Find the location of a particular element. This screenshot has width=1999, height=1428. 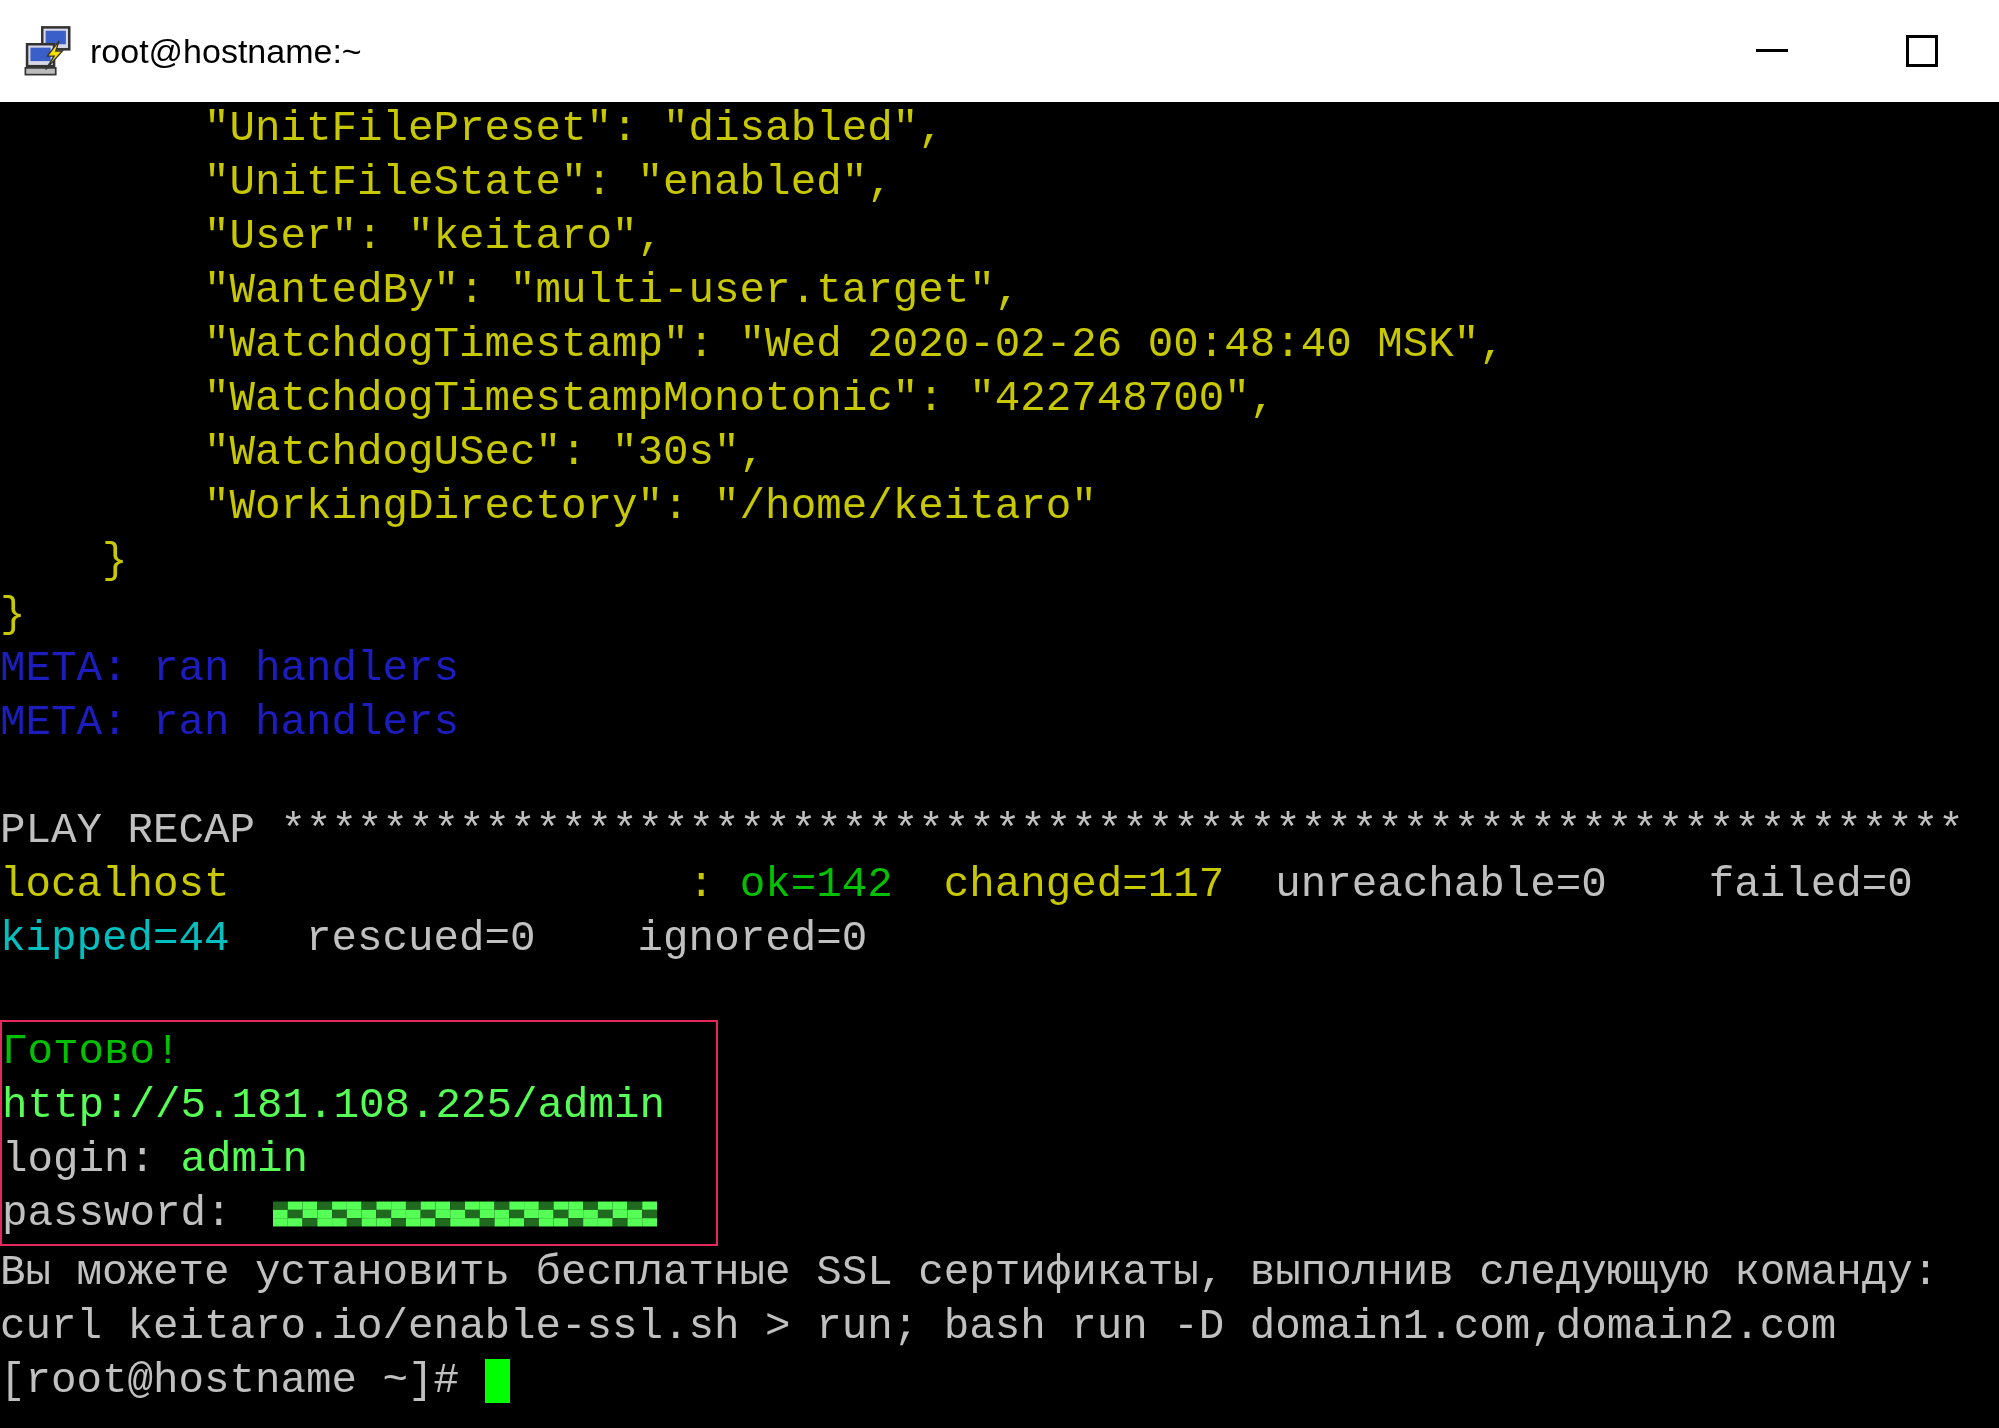

terminal-text: login: is located at coordinates (79, 1160).